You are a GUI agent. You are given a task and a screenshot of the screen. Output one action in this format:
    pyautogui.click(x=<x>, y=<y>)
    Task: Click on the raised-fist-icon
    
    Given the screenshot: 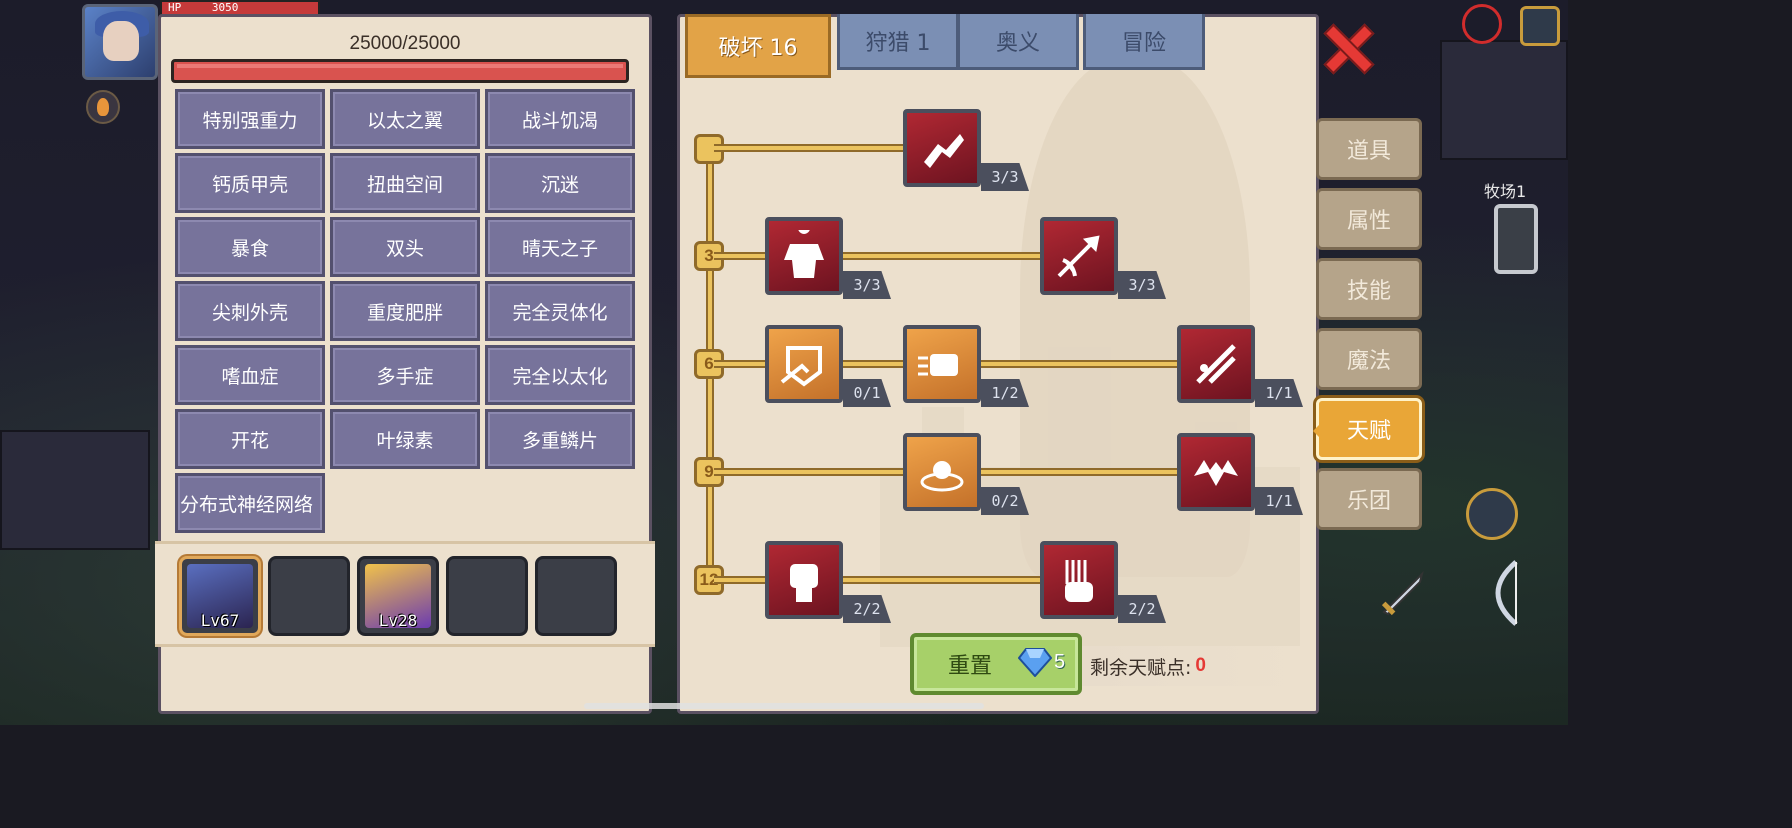 What is the action you would take?
    pyautogui.click(x=804, y=583)
    